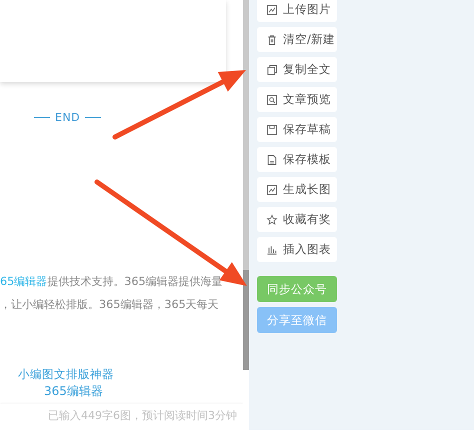 This screenshot has height=432, width=474. I want to click on star-icon, so click(272, 220).